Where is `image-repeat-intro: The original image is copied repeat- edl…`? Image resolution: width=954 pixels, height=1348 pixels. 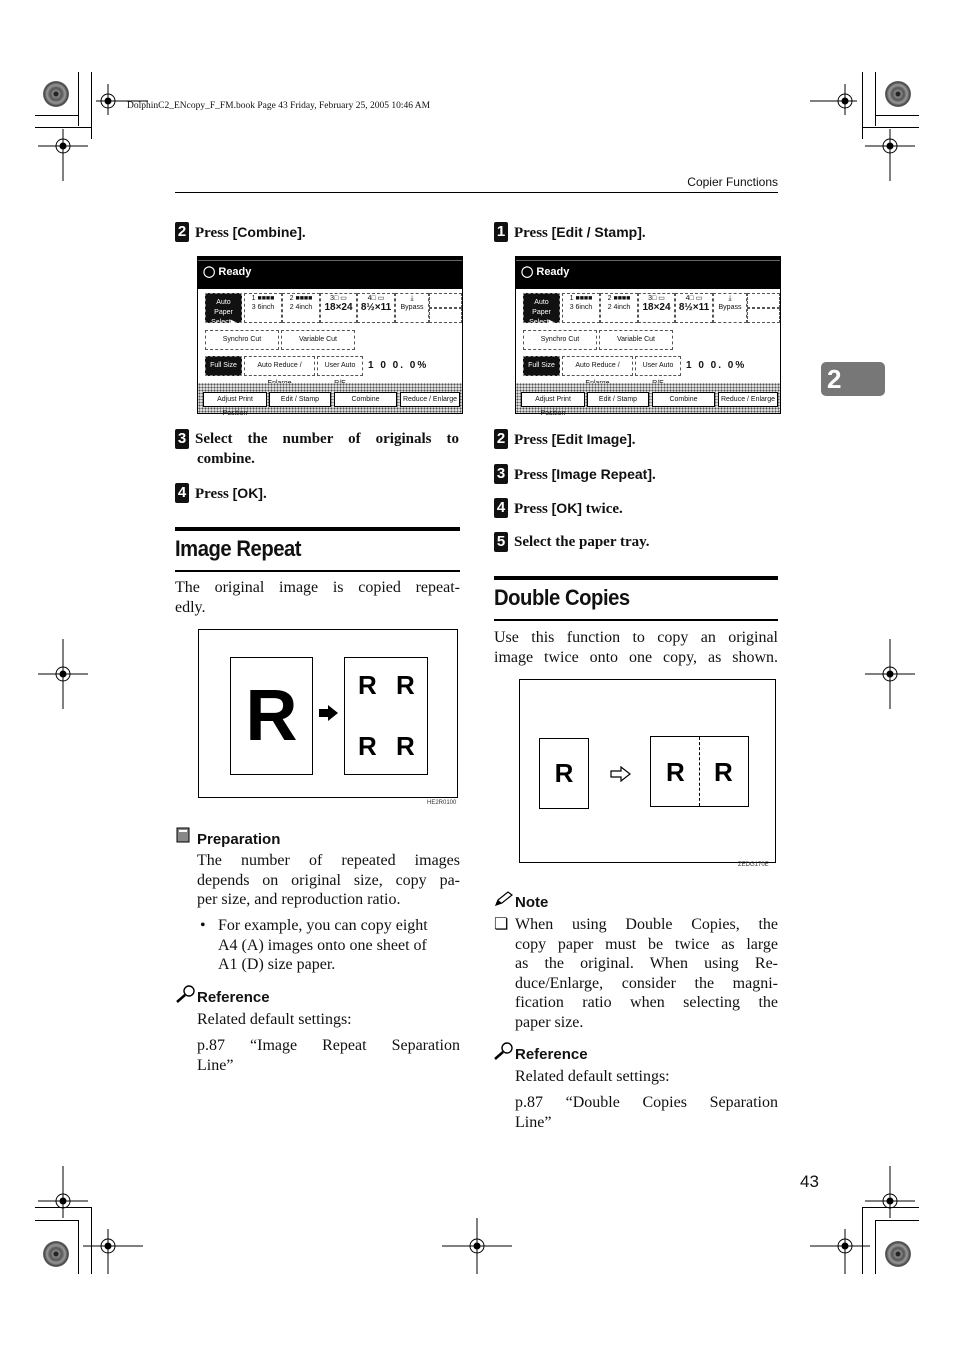 image-repeat-intro: The original image is copied repeat- edl… is located at coordinates (317, 597).